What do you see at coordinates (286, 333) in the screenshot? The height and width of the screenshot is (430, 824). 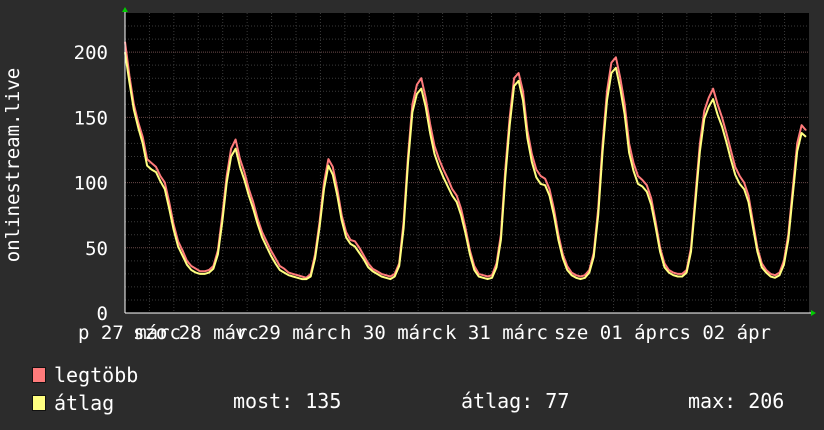 I see `x-tick-label: v 29 márc` at bounding box center [286, 333].